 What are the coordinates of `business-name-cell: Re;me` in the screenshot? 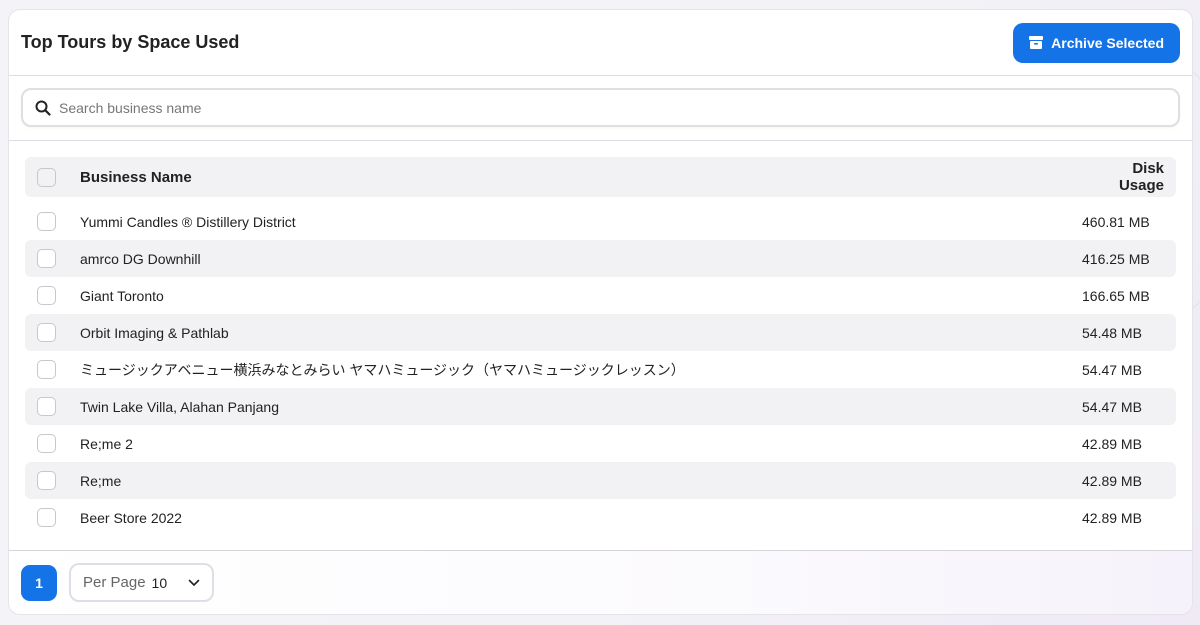 It's located at (101, 480).